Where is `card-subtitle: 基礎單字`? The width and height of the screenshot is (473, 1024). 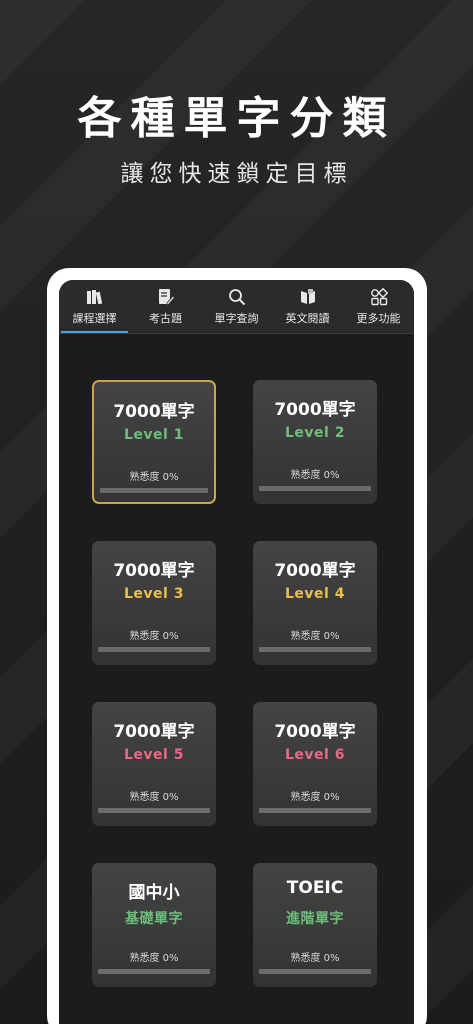
card-subtitle: 基礎單字 is located at coordinates (154, 919).